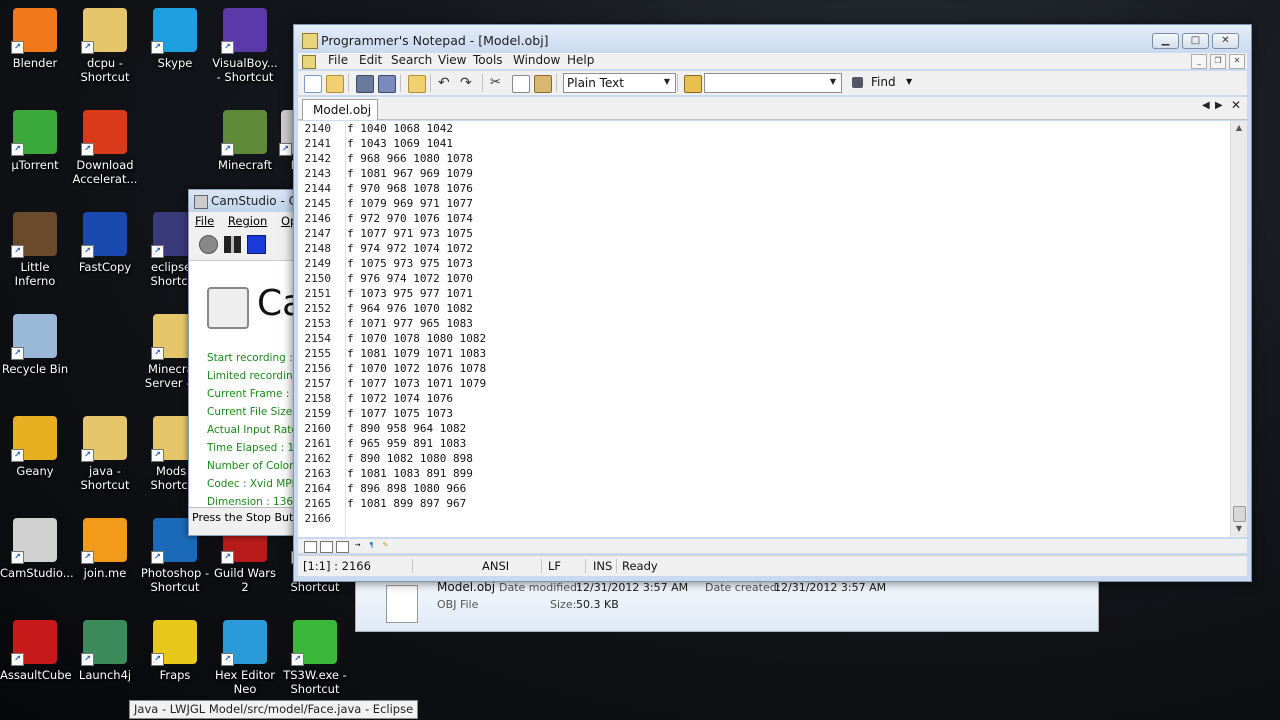  Describe the element at coordinates (375, 128) in the screenshot. I see `code-line: 2140 f 1040 1068 1042` at that location.